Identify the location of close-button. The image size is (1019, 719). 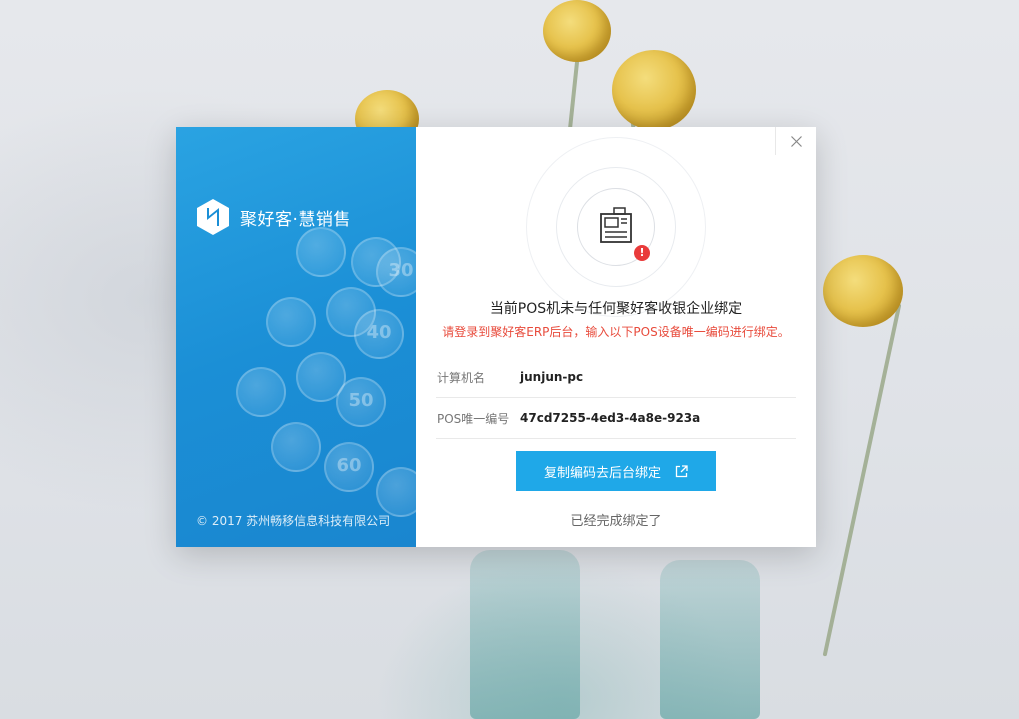
(795, 141).